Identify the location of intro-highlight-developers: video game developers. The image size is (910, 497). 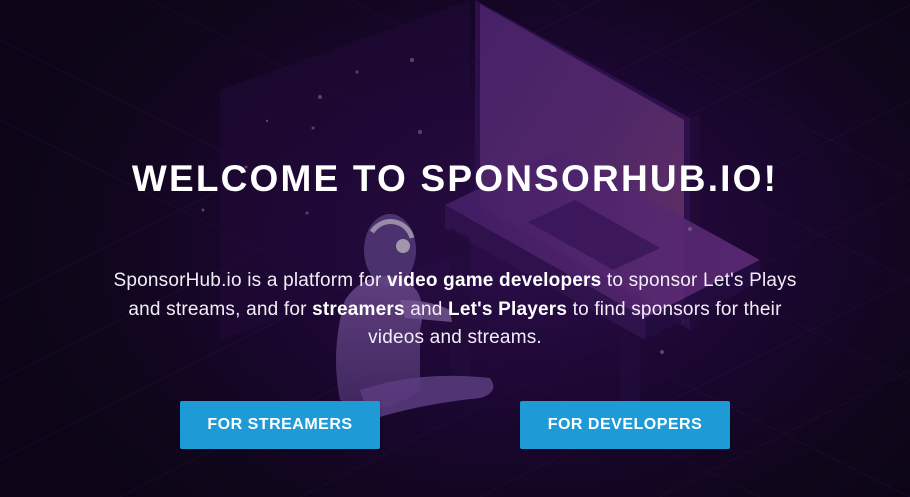
(494, 280).